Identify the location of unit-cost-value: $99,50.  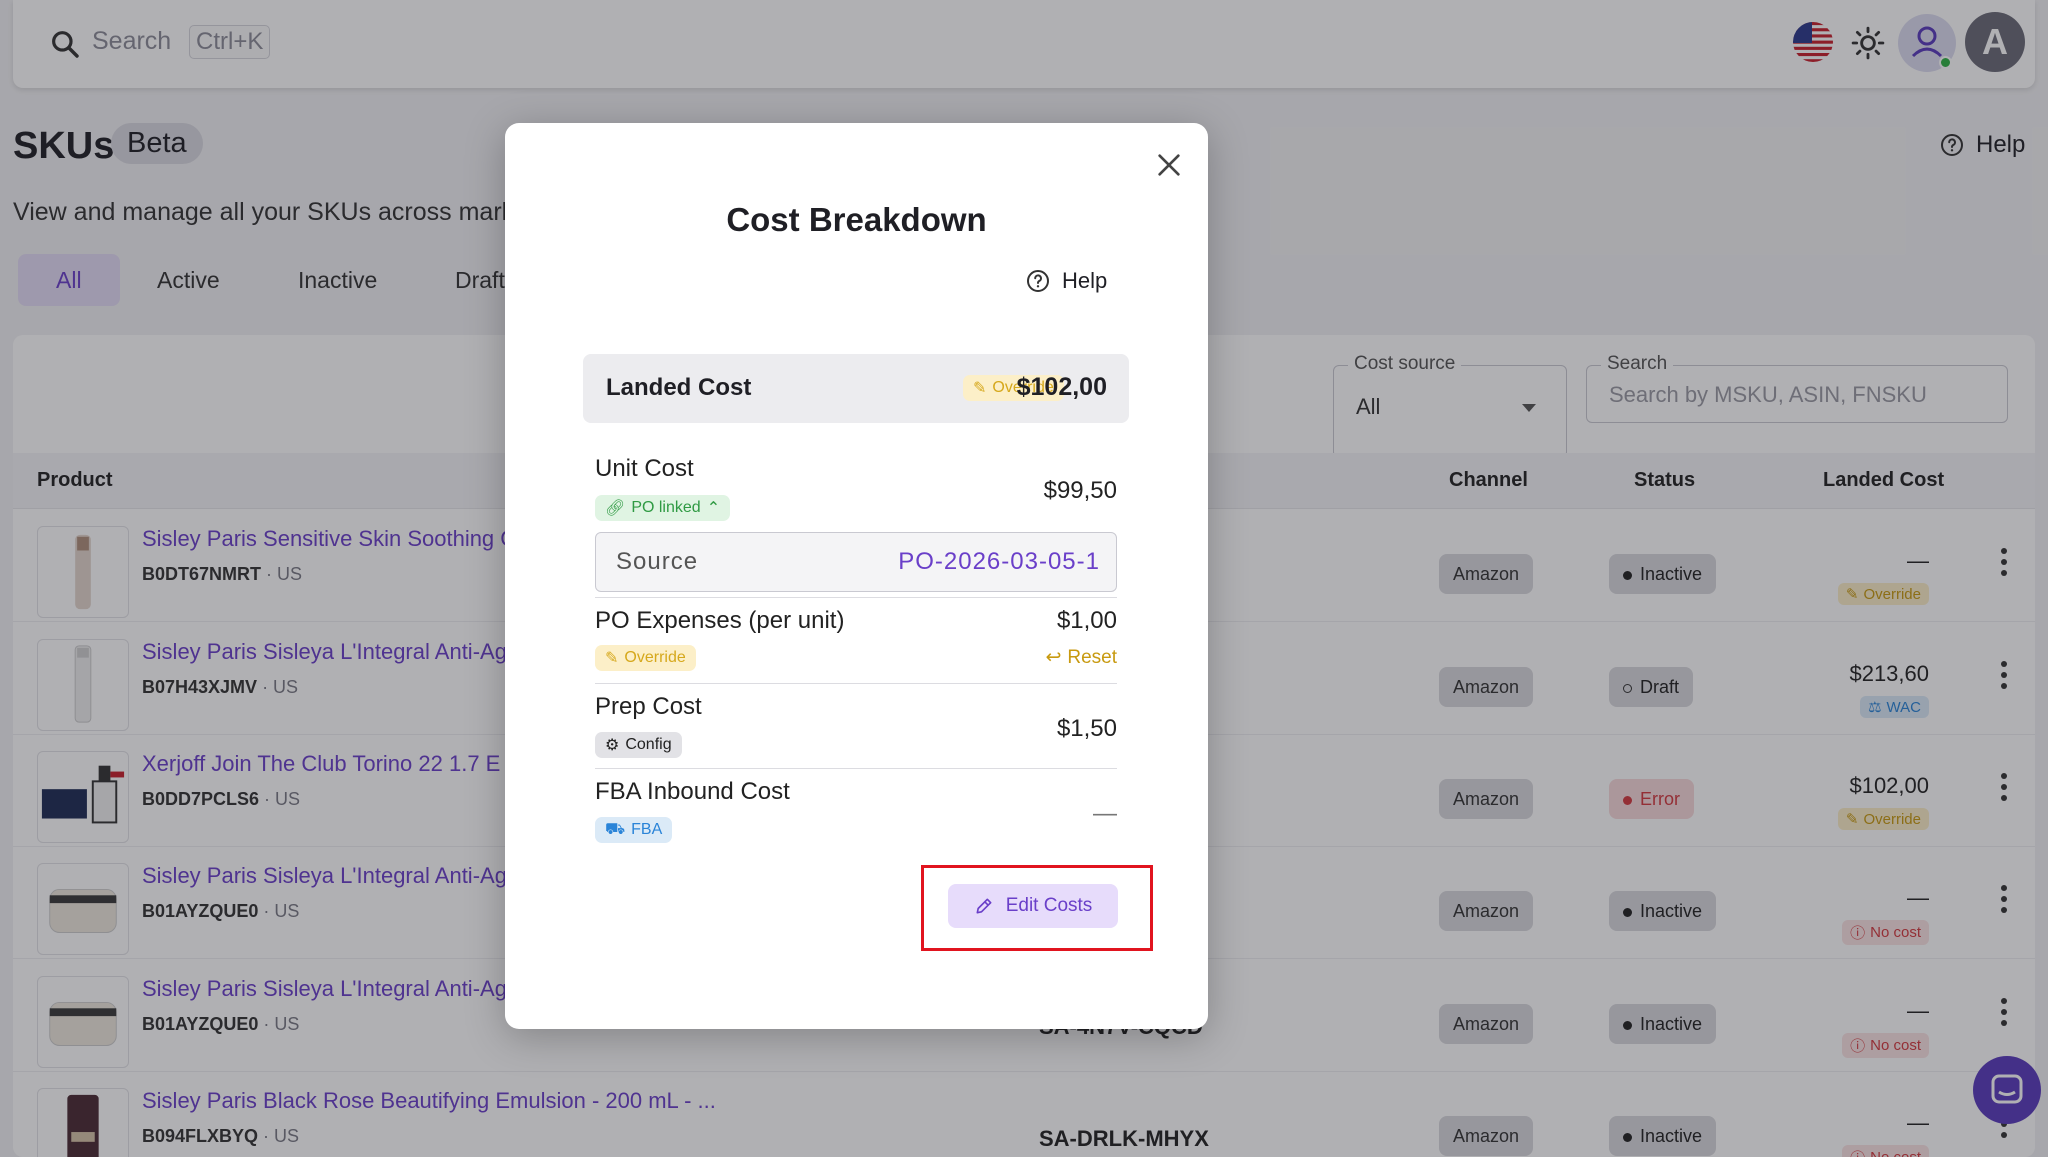
(1080, 490).